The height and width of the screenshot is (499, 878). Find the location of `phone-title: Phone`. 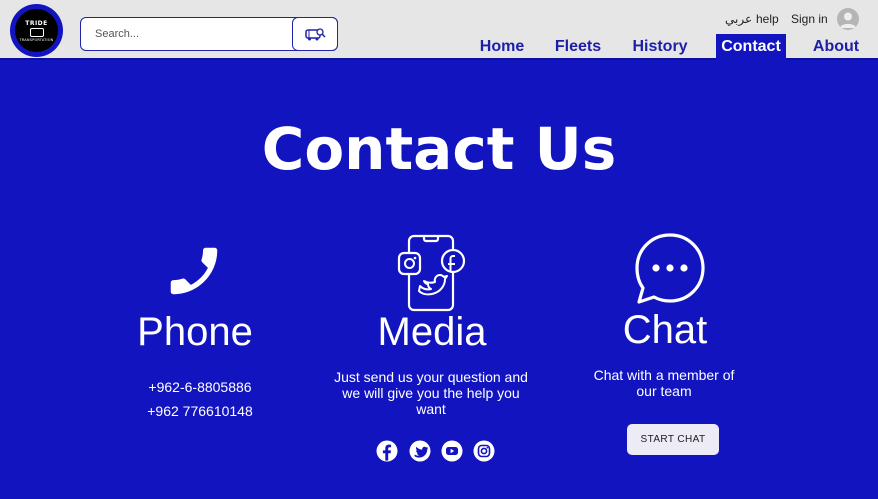

phone-title: Phone is located at coordinates (195, 332).